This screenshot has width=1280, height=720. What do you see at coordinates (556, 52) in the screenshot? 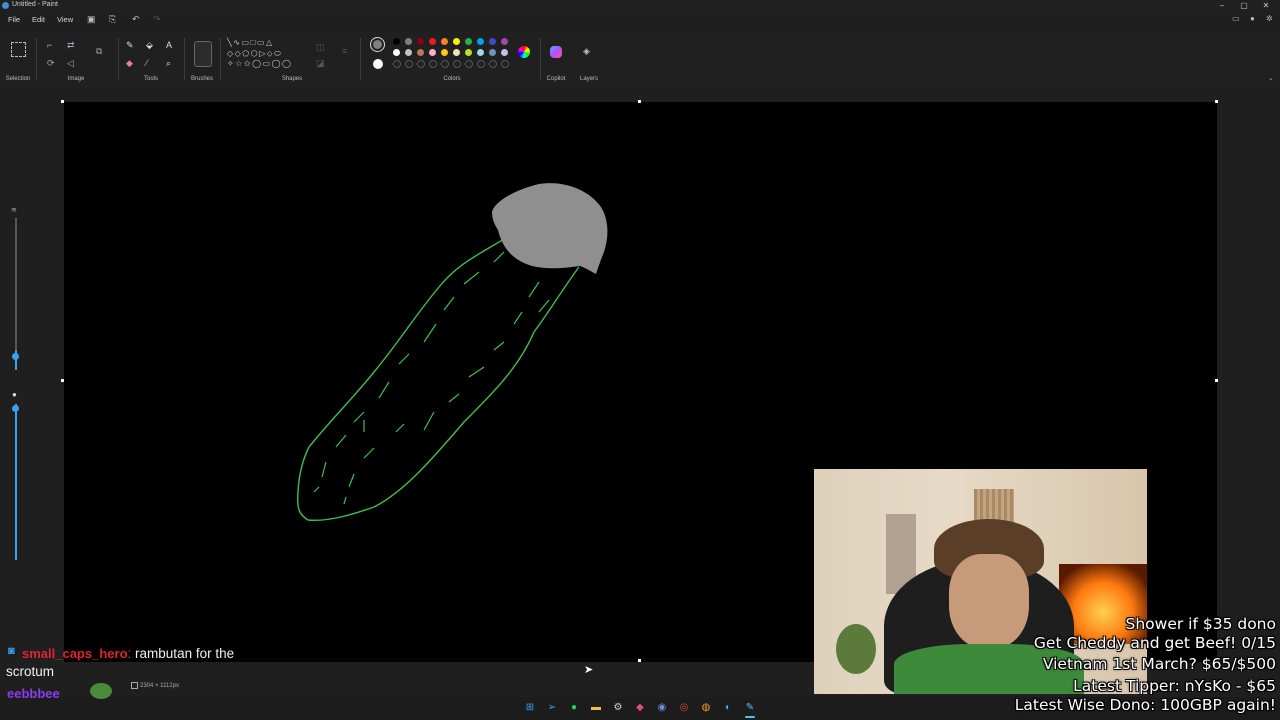
I see `copilot-icon` at bounding box center [556, 52].